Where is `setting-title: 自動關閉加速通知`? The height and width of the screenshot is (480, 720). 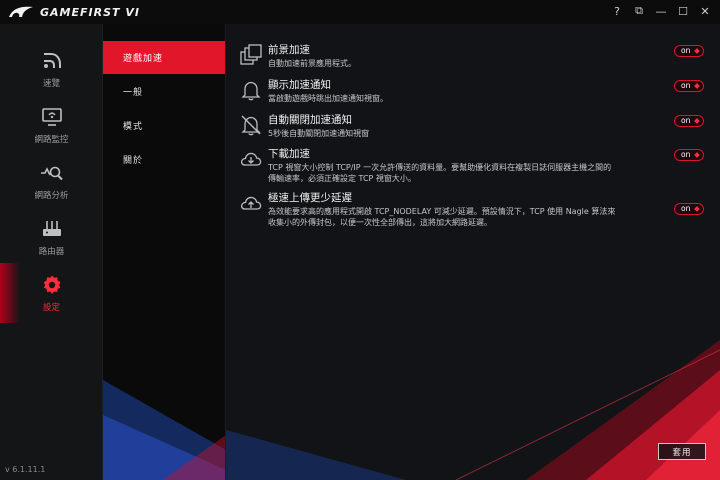
setting-title: 自動關閉加速通知 is located at coordinates (310, 120).